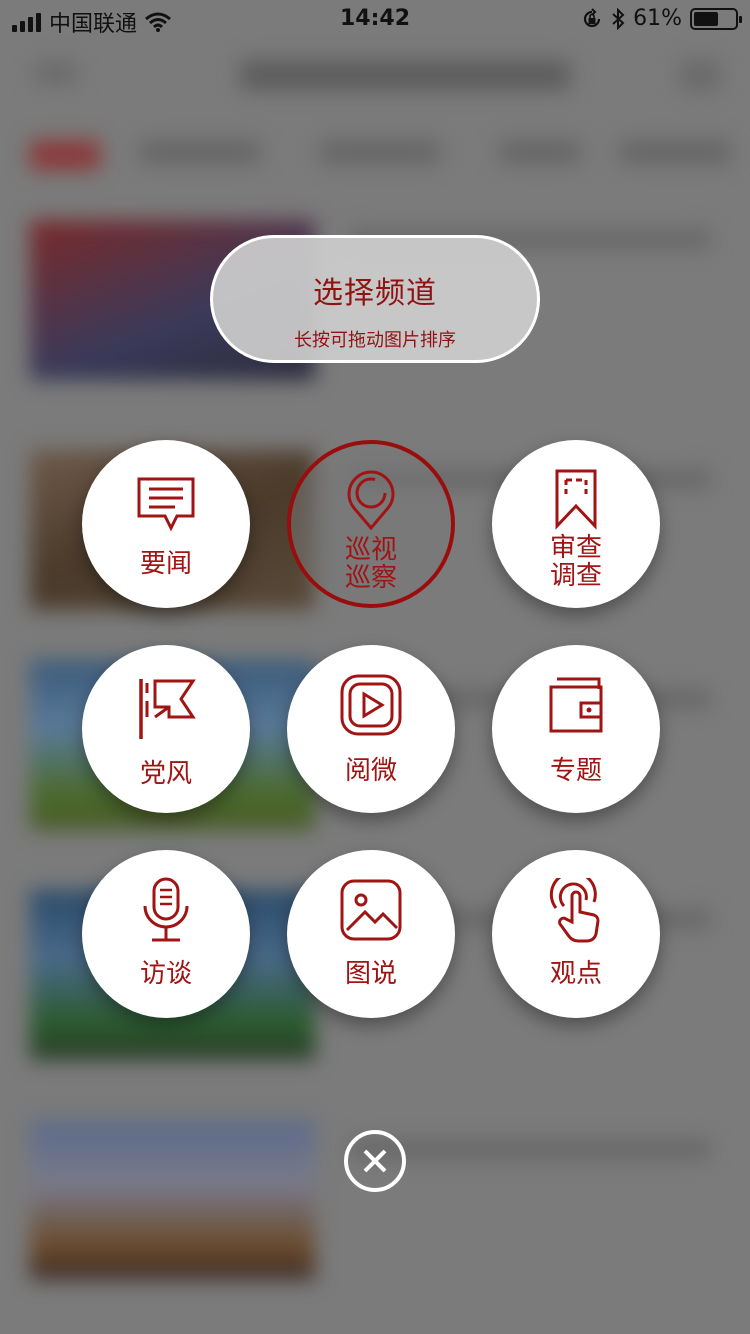 This screenshot has width=750, height=1334. I want to click on bluetooth-icon, so click(618, 18).